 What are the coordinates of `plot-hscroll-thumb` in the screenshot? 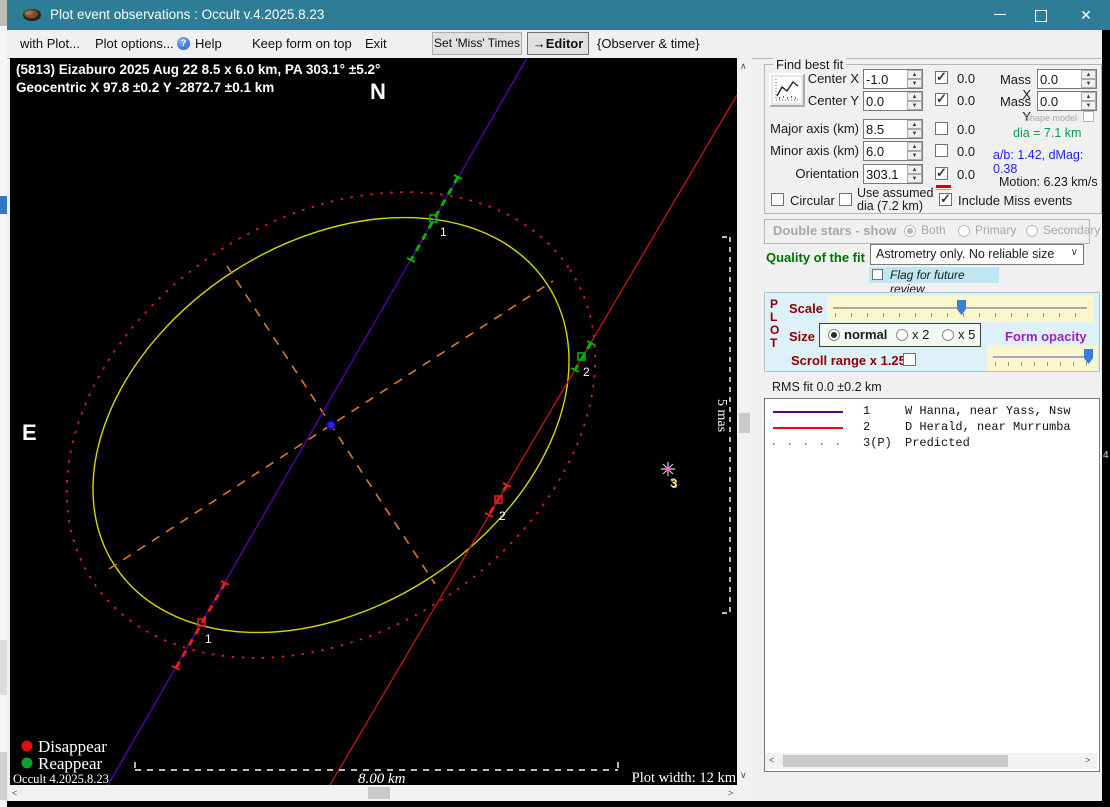 It's located at (379, 793).